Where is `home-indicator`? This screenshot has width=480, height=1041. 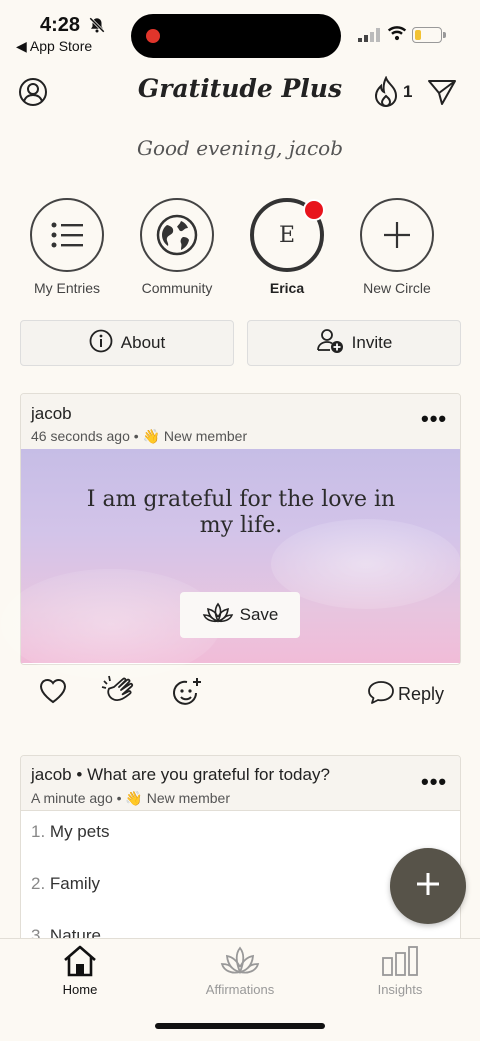
home-indicator is located at coordinates (240, 1026).